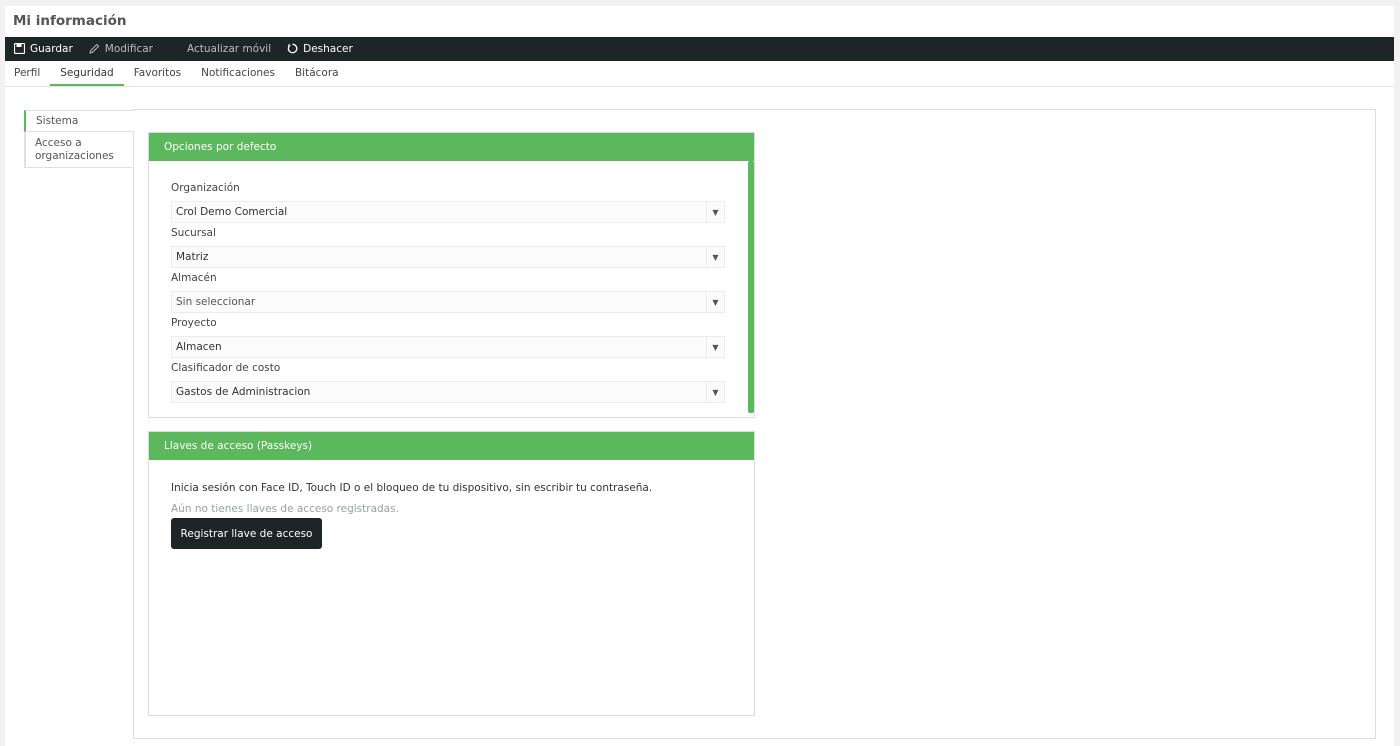 Image resolution: width=1400 pixels, height=746 pixels. I want to click on clasificador-costo-label: Clasificador de costo, so click(226, 368).